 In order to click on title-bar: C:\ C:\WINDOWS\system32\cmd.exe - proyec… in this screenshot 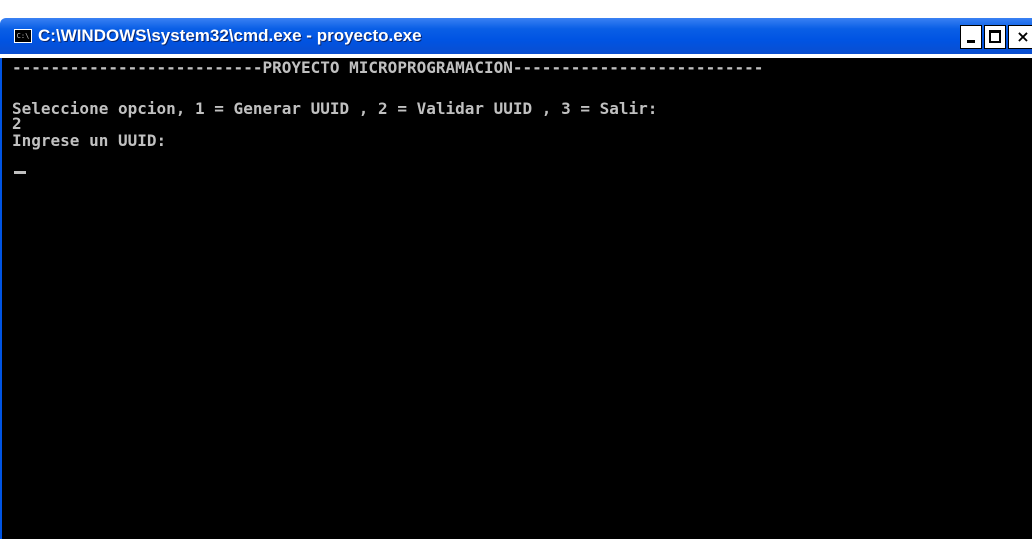, I will do `click(516, 29)`.